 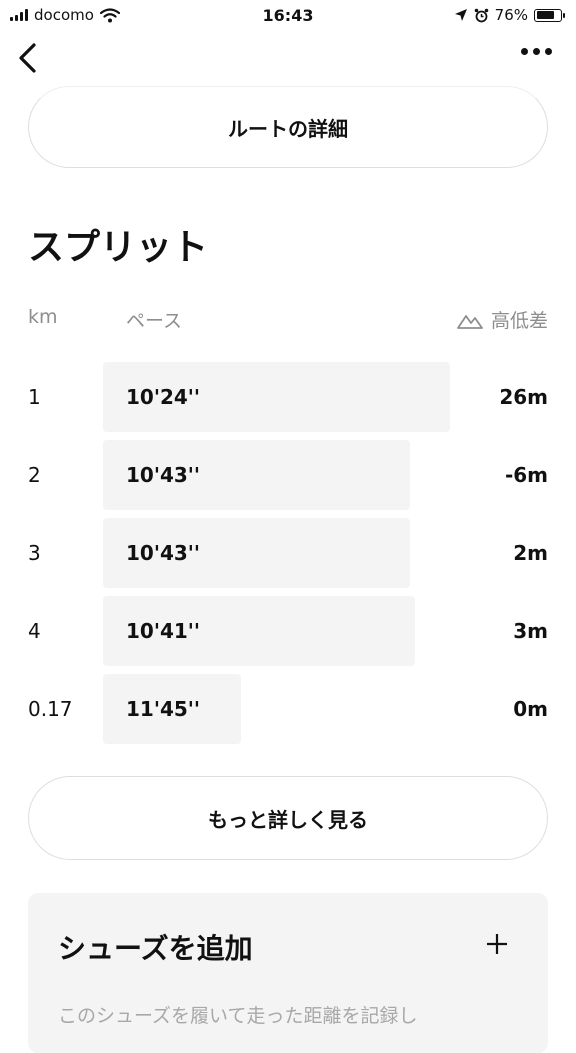 What do you see at coordinates (288, 973) in the screenshot?
I see `add-shoes-card: シューズを追加 このシューズを履いて走った距離を記録し` at bounding box center [288, 973].